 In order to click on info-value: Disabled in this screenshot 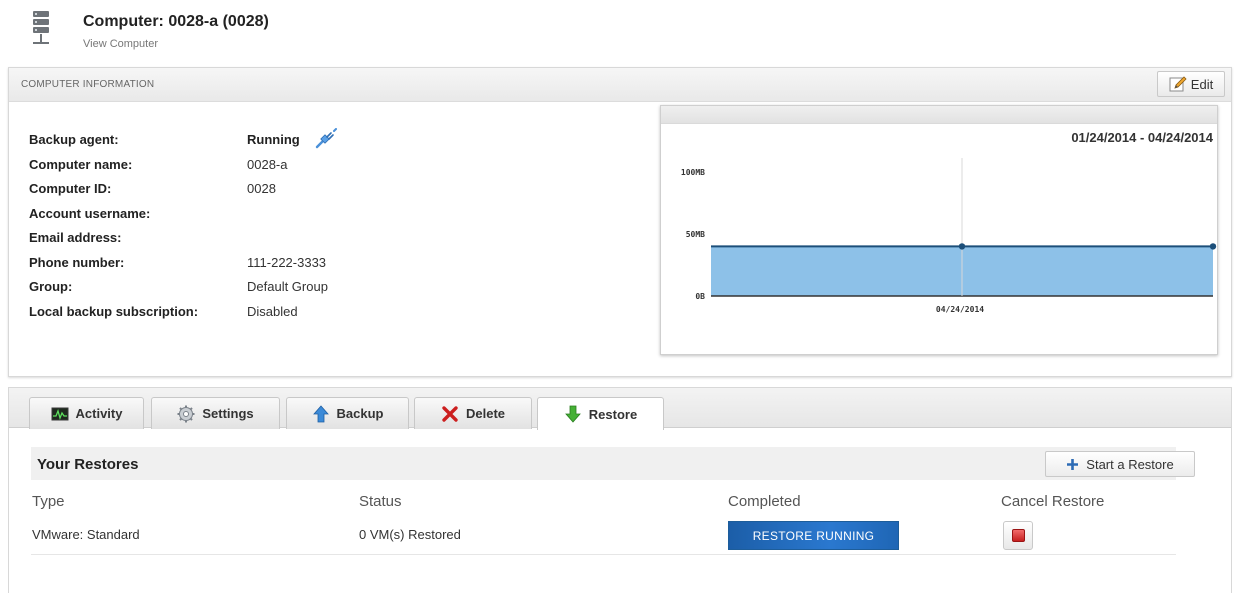, I will do `click(272, 311)`.